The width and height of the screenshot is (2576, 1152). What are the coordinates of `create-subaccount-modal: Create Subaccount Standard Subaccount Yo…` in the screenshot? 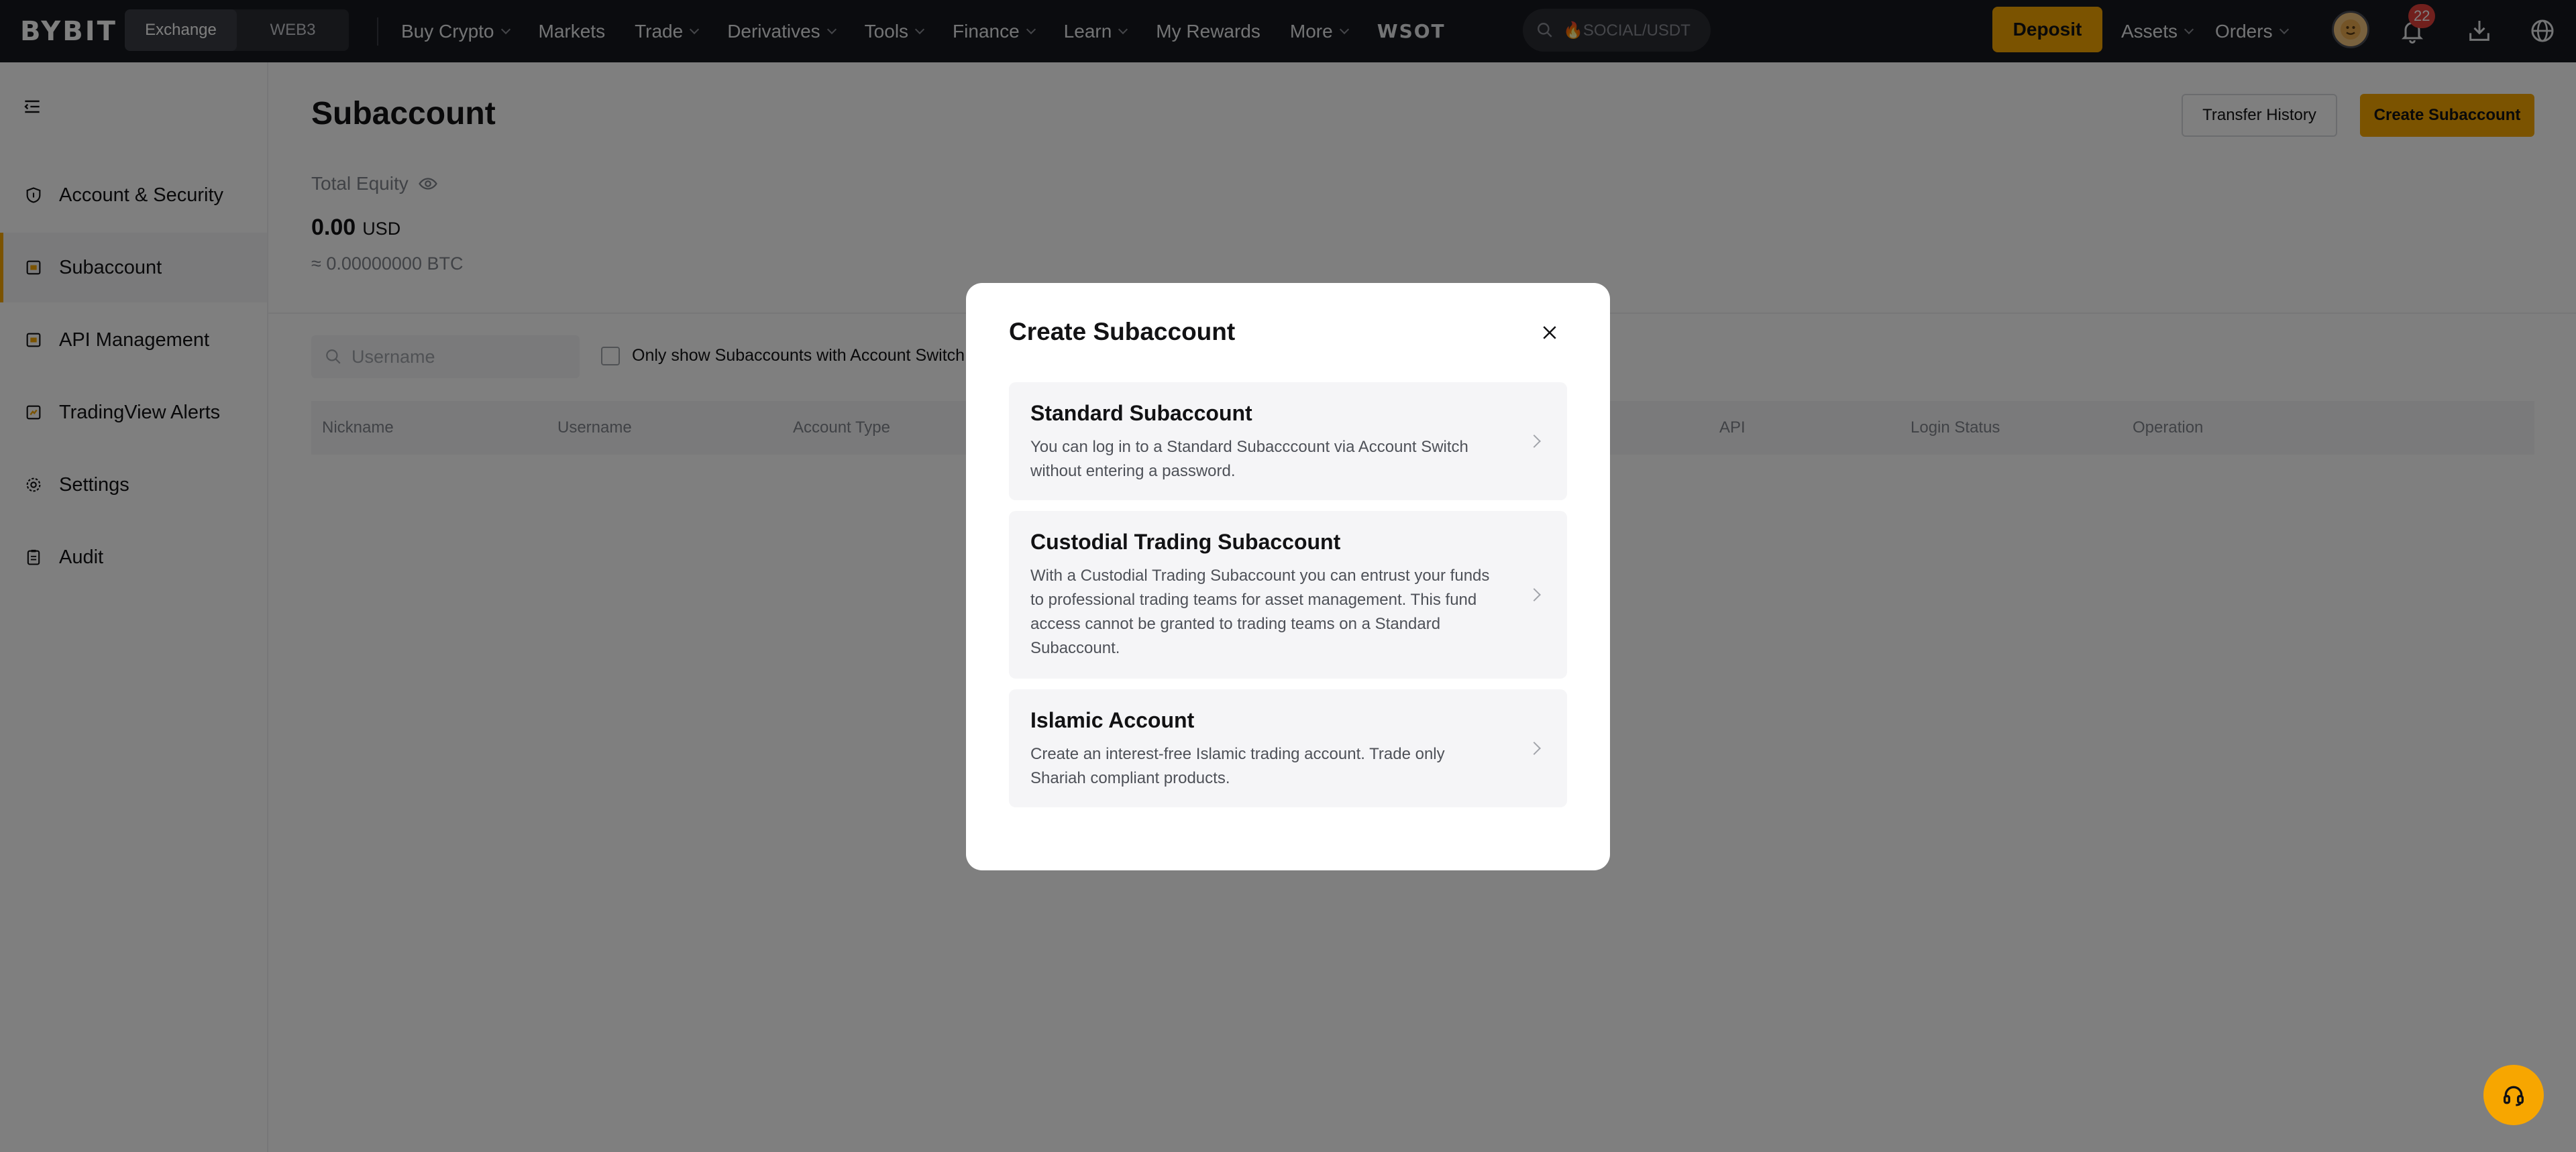 It's located at (1288, 576).